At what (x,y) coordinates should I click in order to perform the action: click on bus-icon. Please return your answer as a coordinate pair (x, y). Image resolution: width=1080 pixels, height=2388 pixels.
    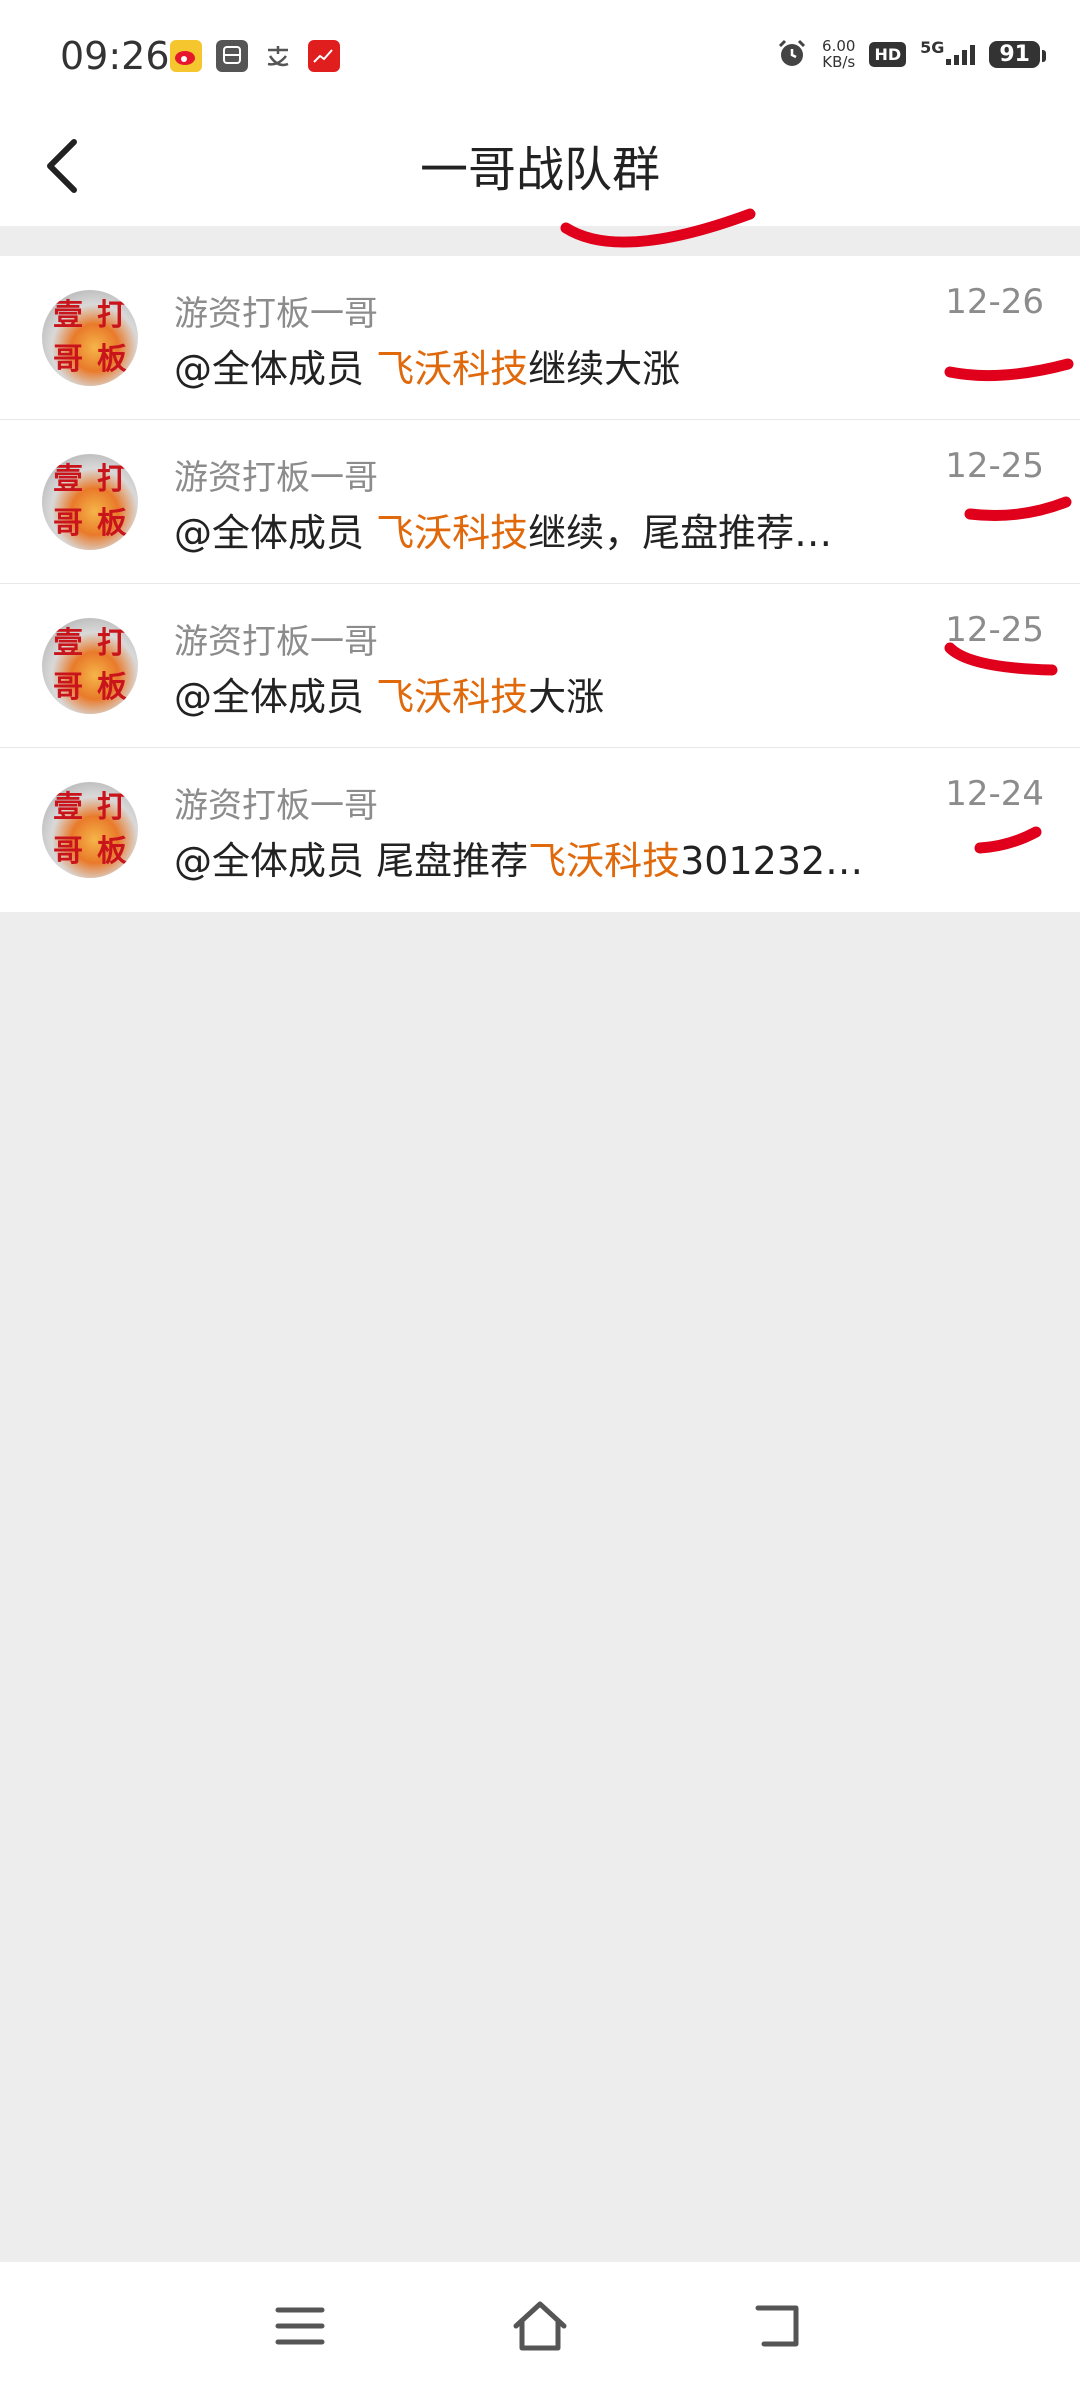
    Looking at the image, I should click on (232, 56).